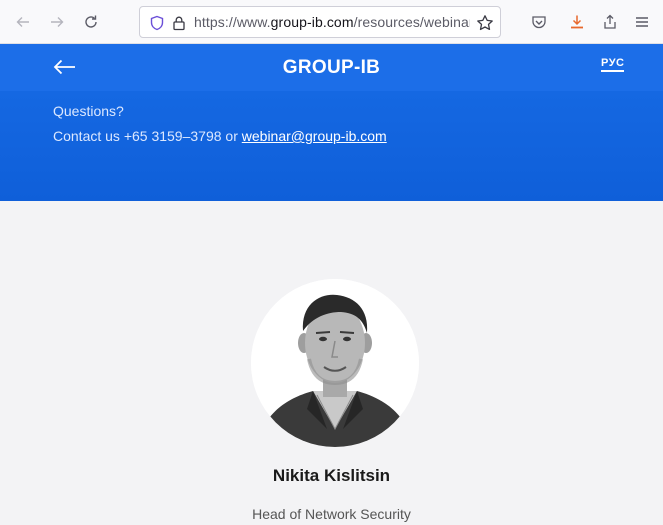 The width and height of the screenshot is (663, 525). I want to click on site-logo: GROUP-IB, so click(331, 68).